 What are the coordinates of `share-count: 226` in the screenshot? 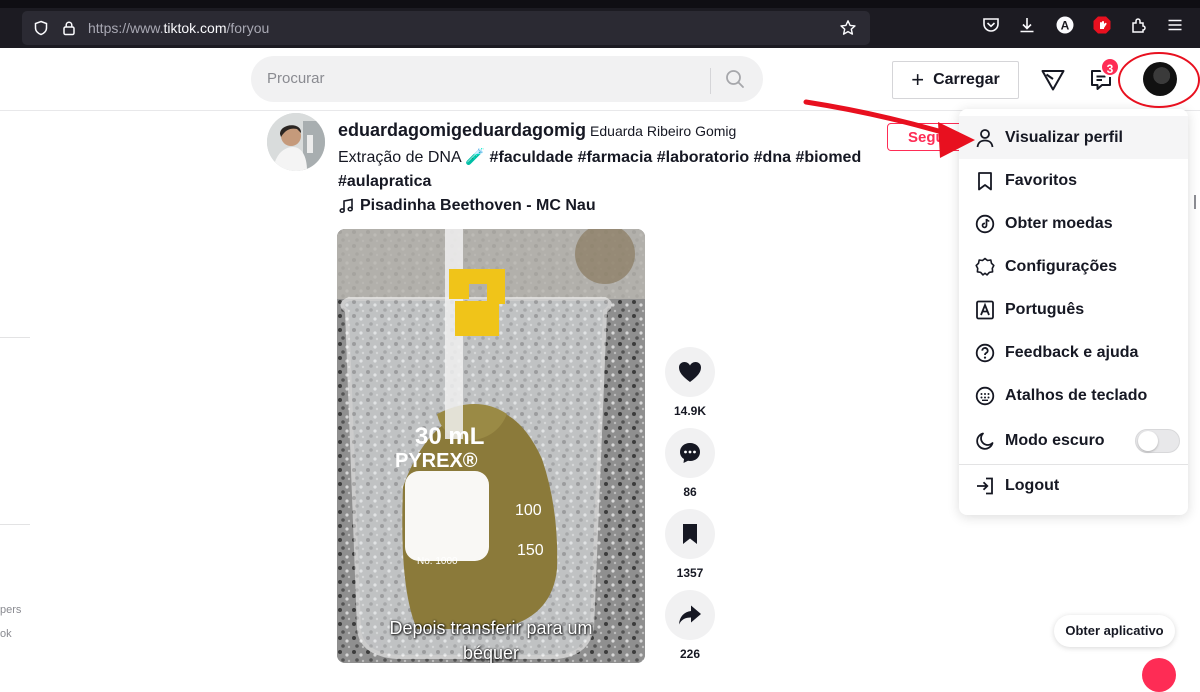 It's located at (690, 654).